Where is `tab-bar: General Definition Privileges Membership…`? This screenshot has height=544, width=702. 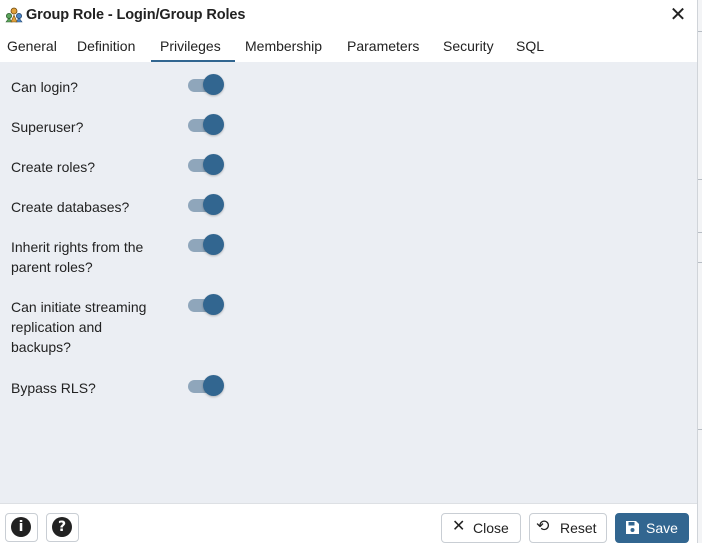
tab-bar: General Definition Privileges Membership… is located at coordinates (348, 47).